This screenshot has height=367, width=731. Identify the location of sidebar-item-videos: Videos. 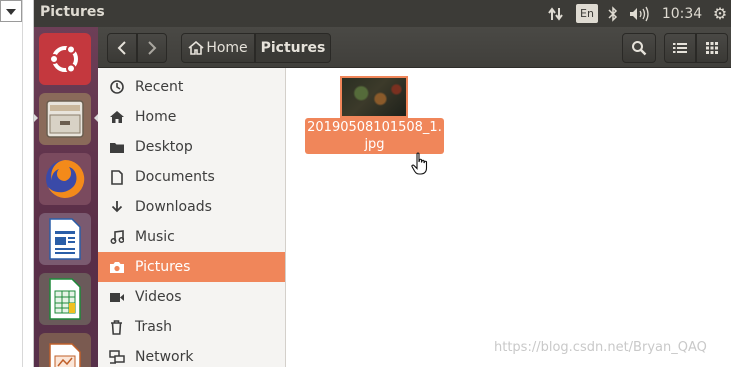
(191, 297).